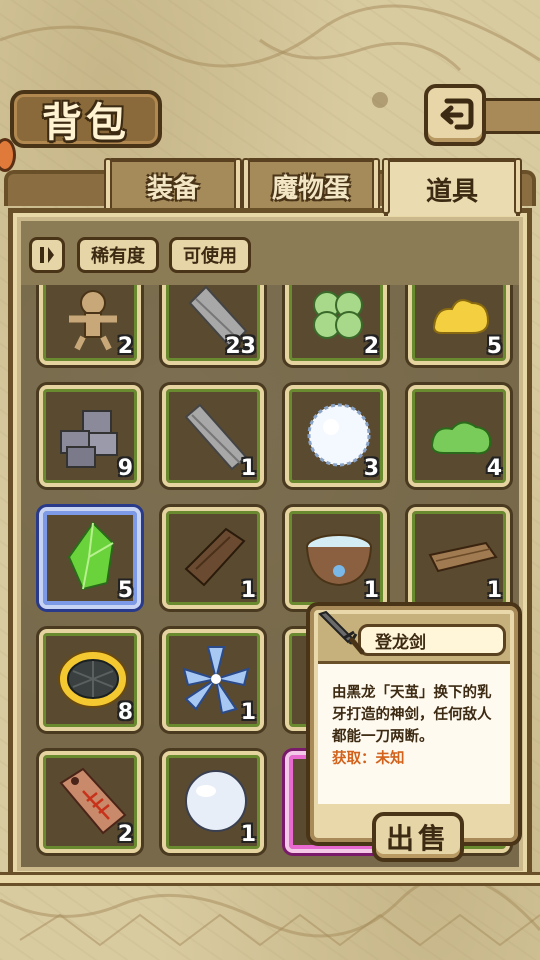 The height and width of the screenshot is (960, 540). Describe the element at coordinates (125, 712) in the screenshot. I see `item-count: 8` at that location.